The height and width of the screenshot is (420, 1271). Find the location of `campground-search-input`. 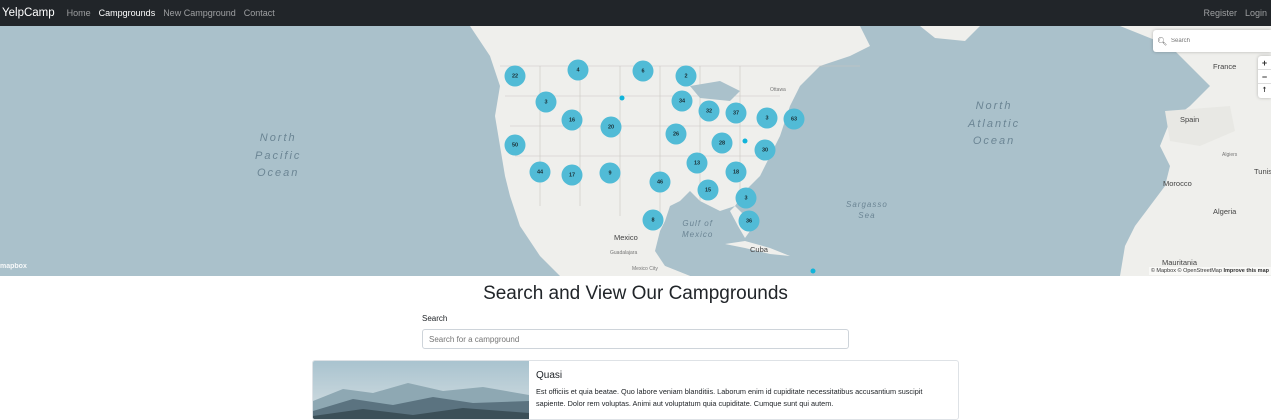

campground-search-input is located at coordinates (635, 339).